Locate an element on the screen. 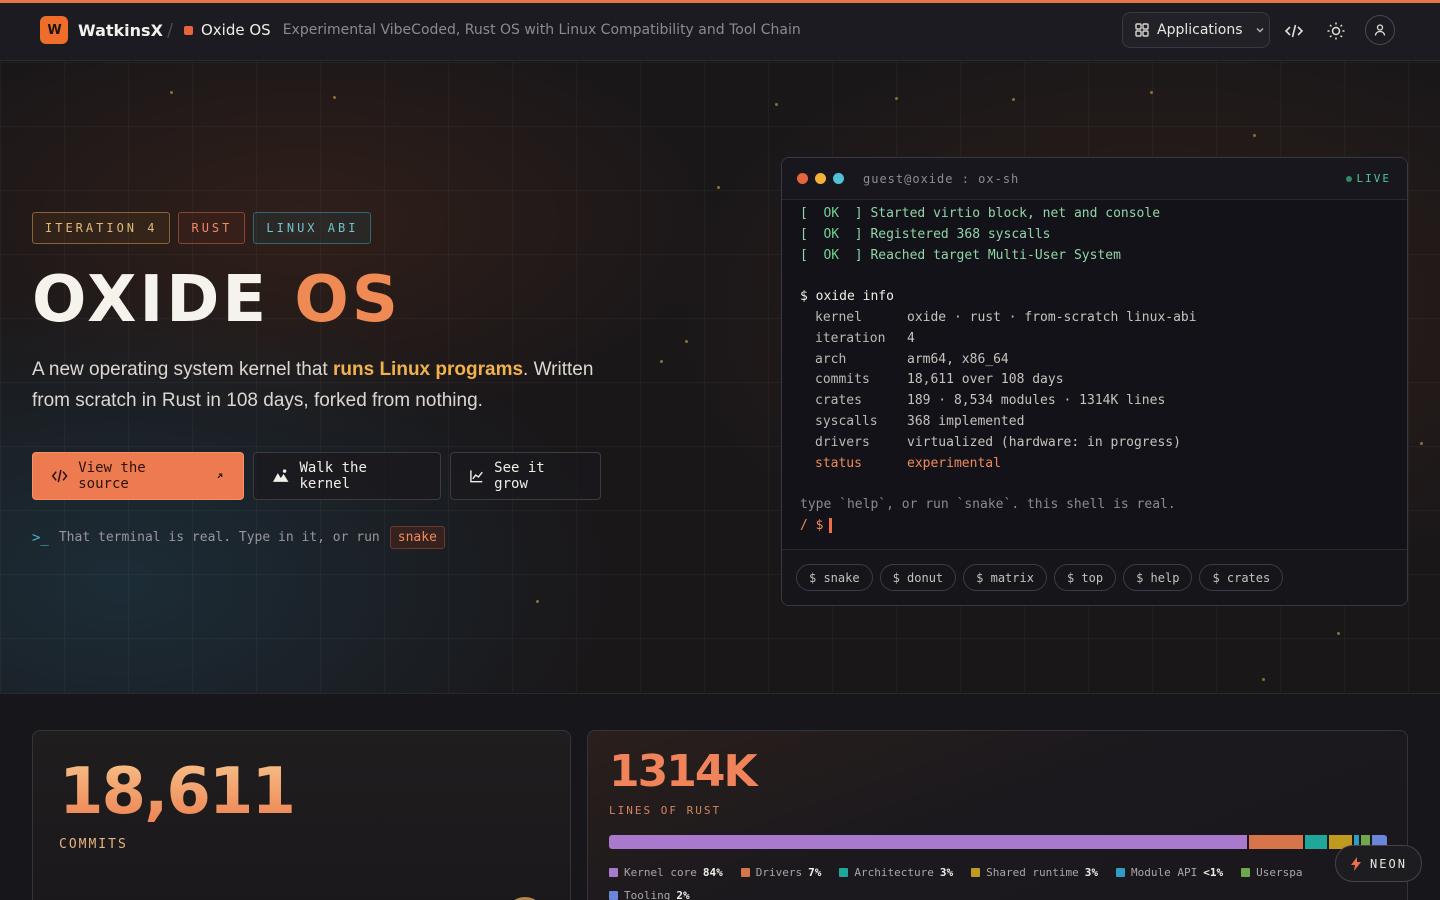 The width and height of the screenshot is (1440, 900). chip-help: $ help is located at coordinates (1158, 577).